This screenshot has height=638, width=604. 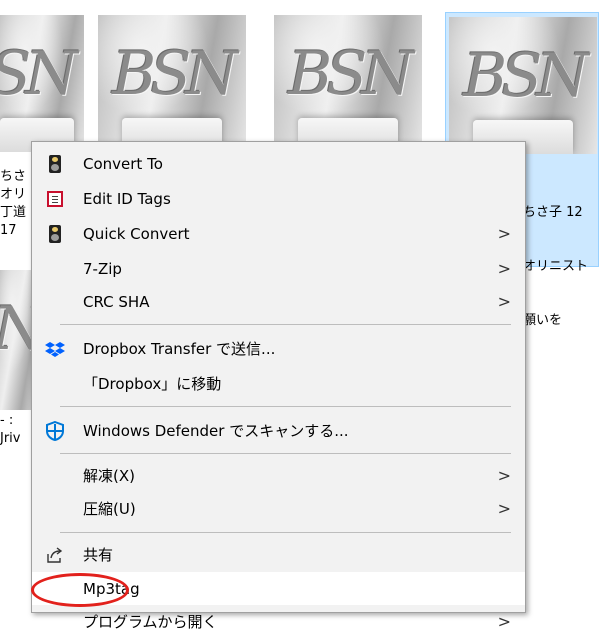 I want to click on thumbnail-1: BSN, so click(x=42, y=83).